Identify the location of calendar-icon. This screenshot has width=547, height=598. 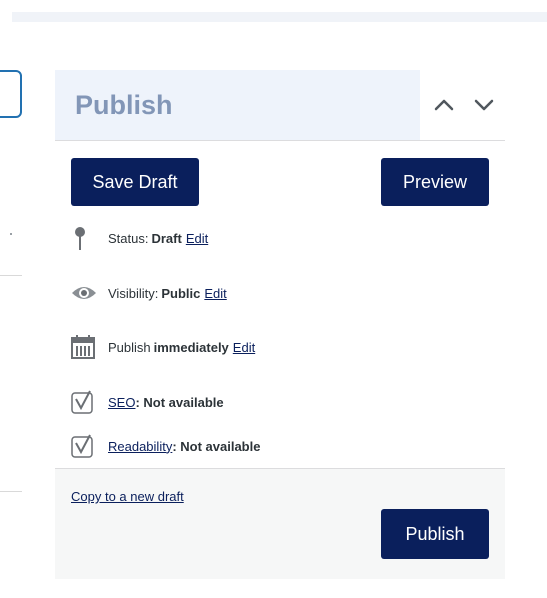
(84, 347).